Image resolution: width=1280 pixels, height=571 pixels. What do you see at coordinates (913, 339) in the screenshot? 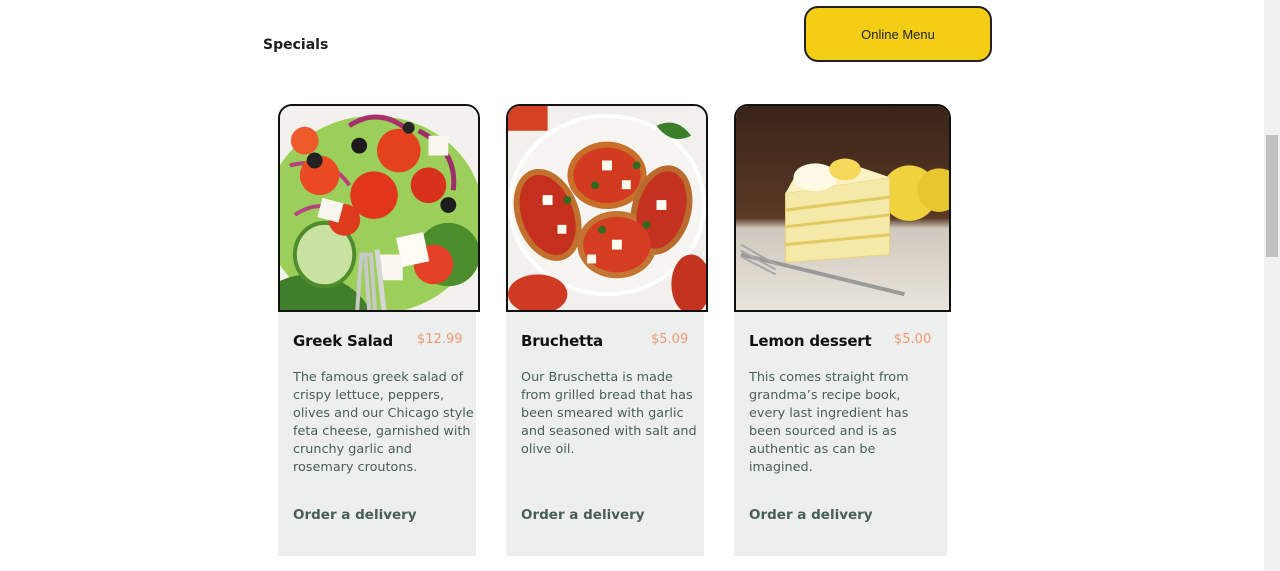
I see `dish-price: $5.00` at bounding box center [913, 339].